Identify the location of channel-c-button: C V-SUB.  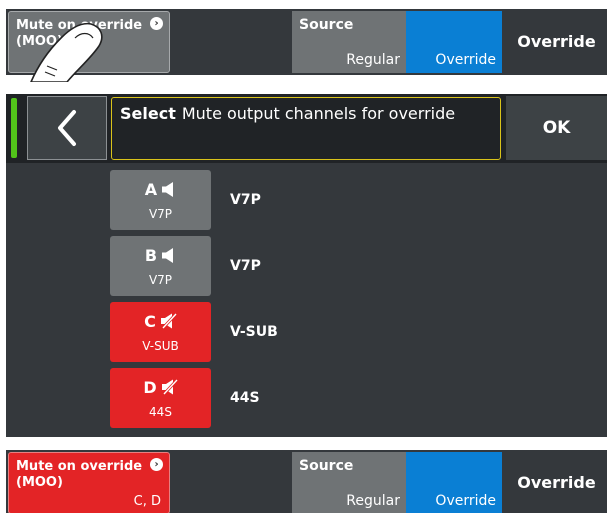
(160, 332).